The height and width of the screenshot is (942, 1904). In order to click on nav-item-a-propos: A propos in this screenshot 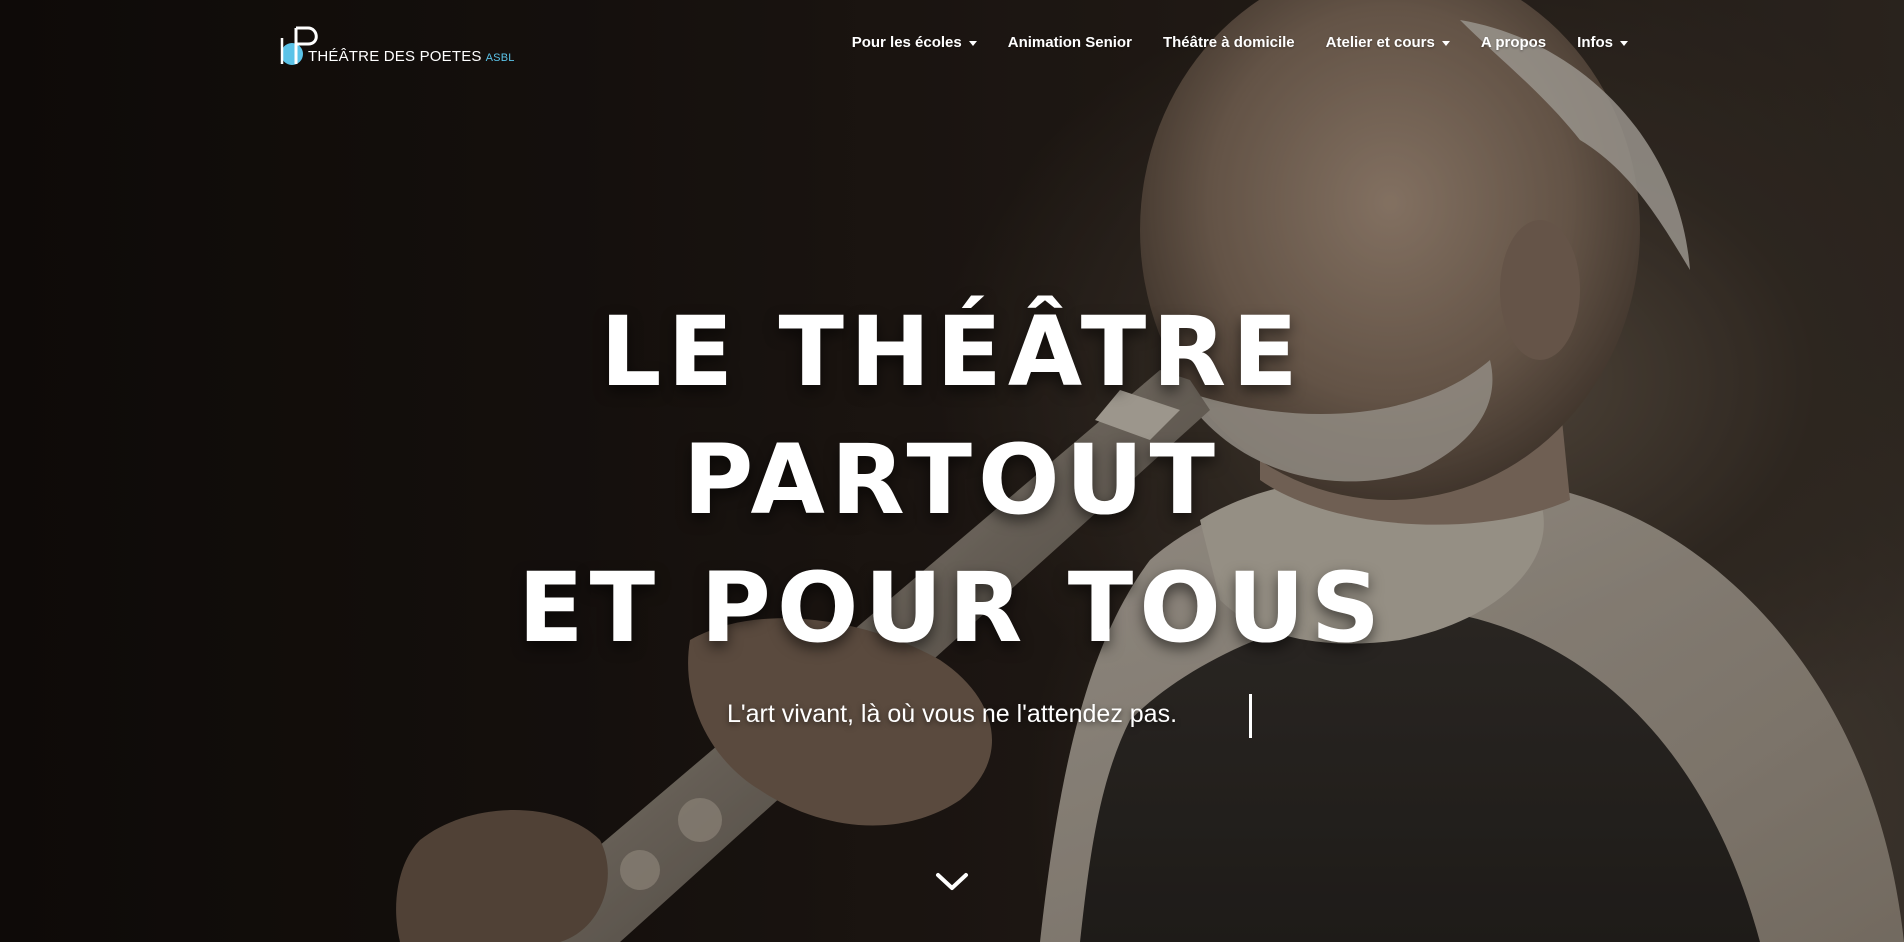, I will do `click(1513, 42)`.